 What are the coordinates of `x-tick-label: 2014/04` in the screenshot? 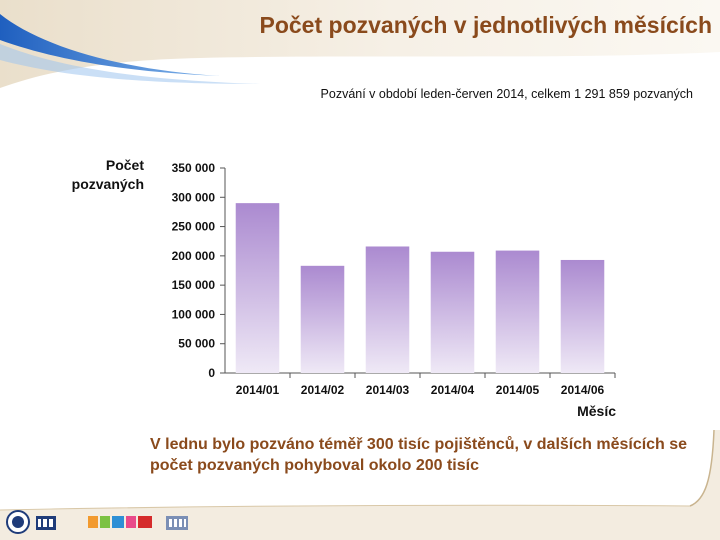 It's located at (453, 390).